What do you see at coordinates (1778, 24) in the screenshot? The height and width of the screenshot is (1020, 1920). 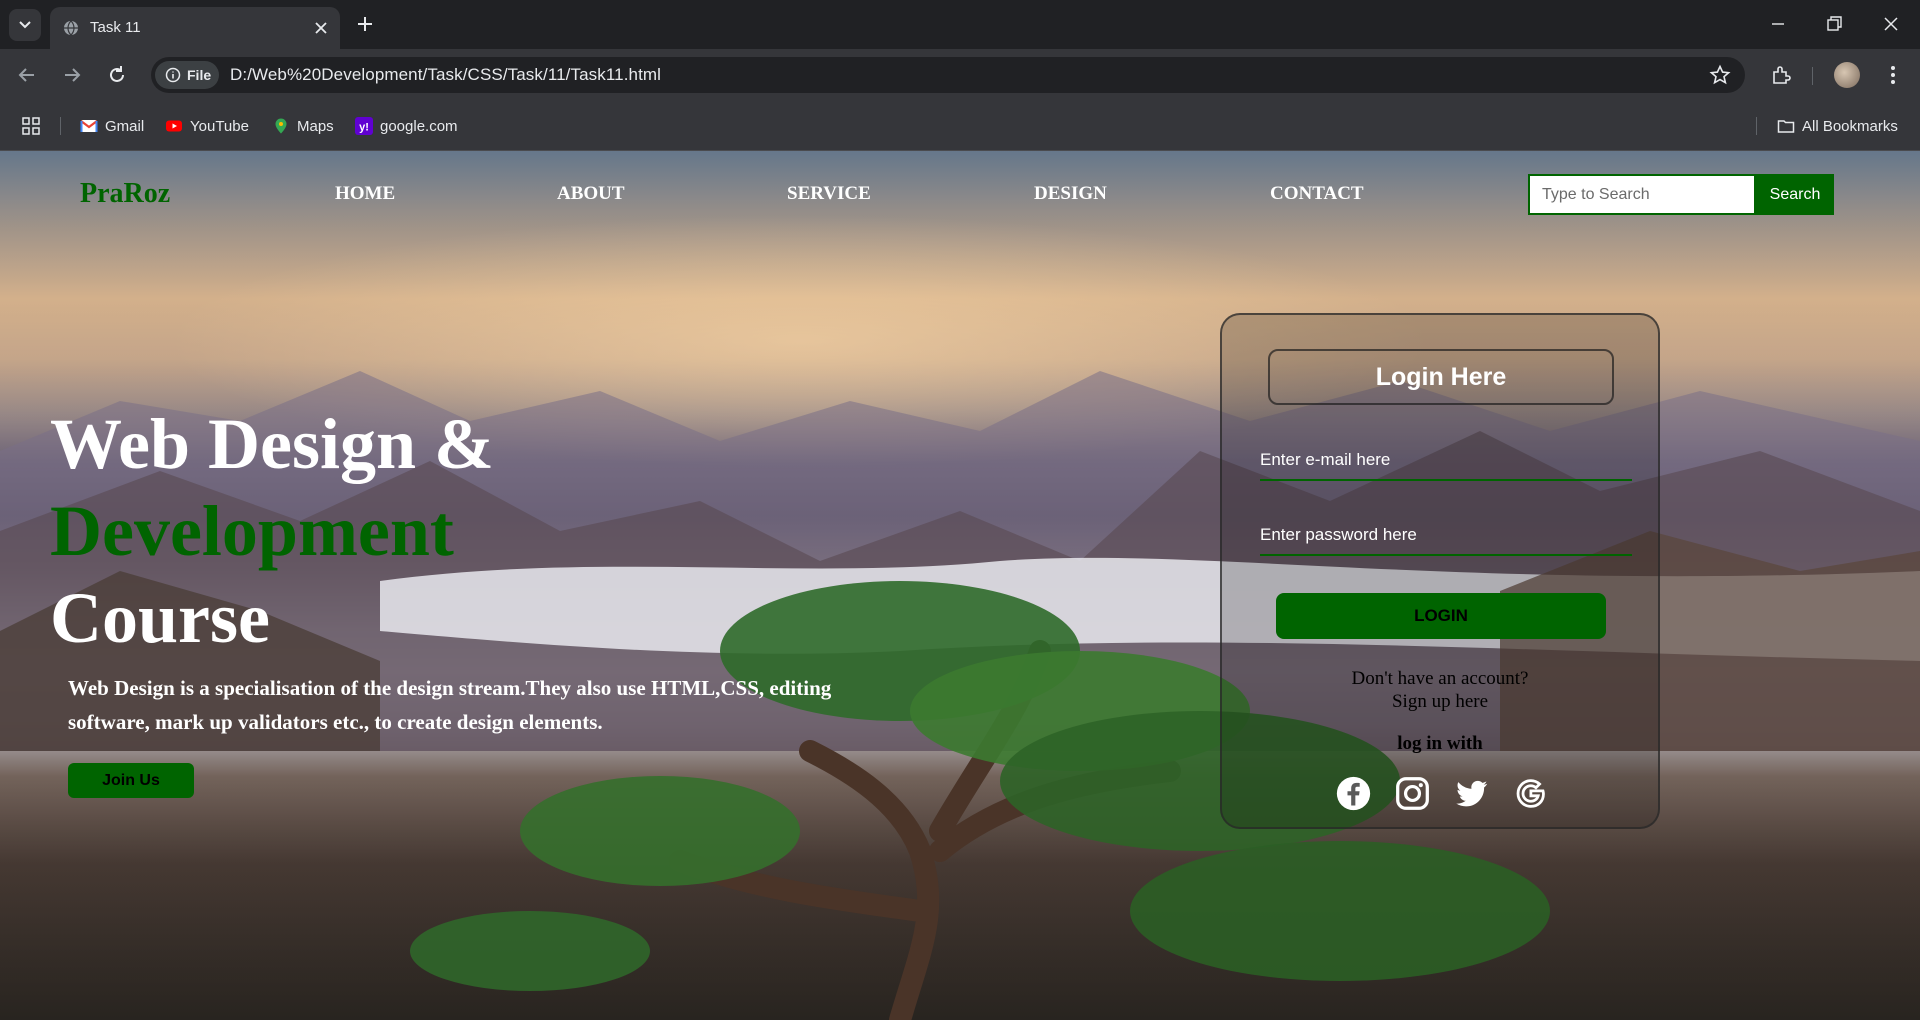 I see `minimize-icon` at bounding box center [1778, 24].